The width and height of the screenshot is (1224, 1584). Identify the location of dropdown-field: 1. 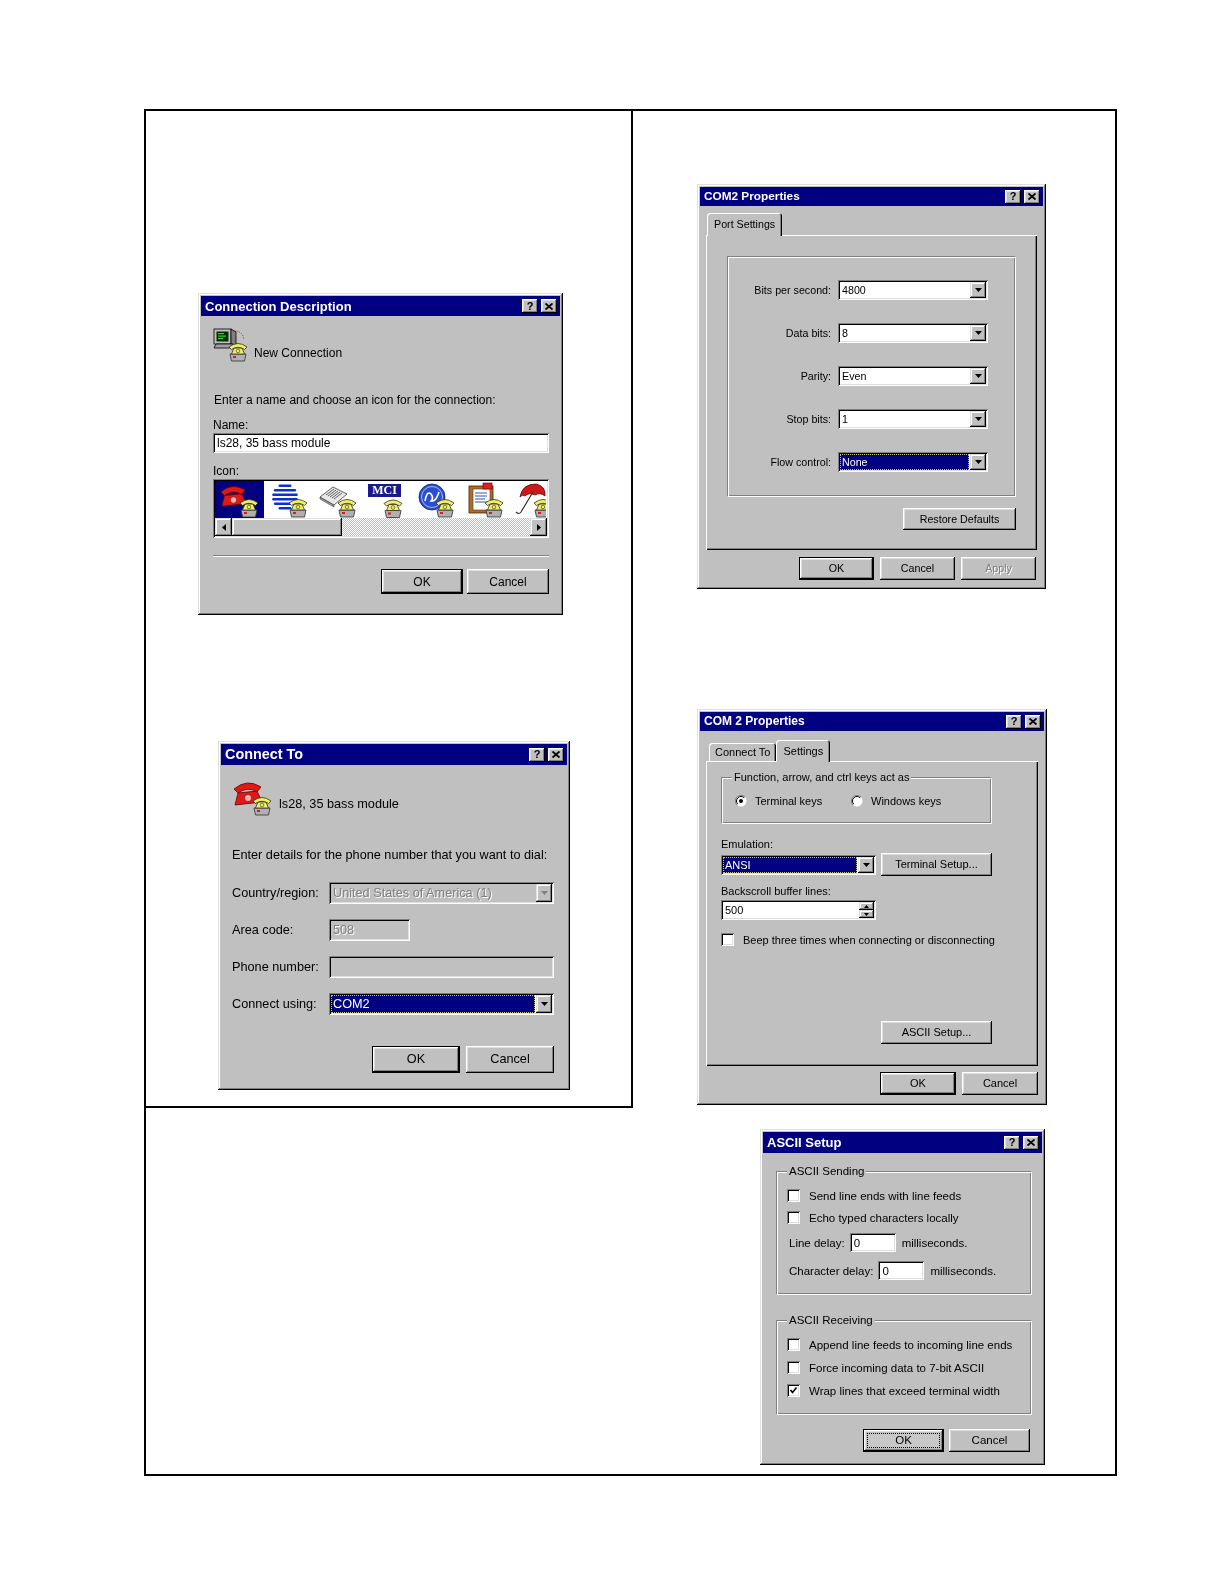
(913, 419).